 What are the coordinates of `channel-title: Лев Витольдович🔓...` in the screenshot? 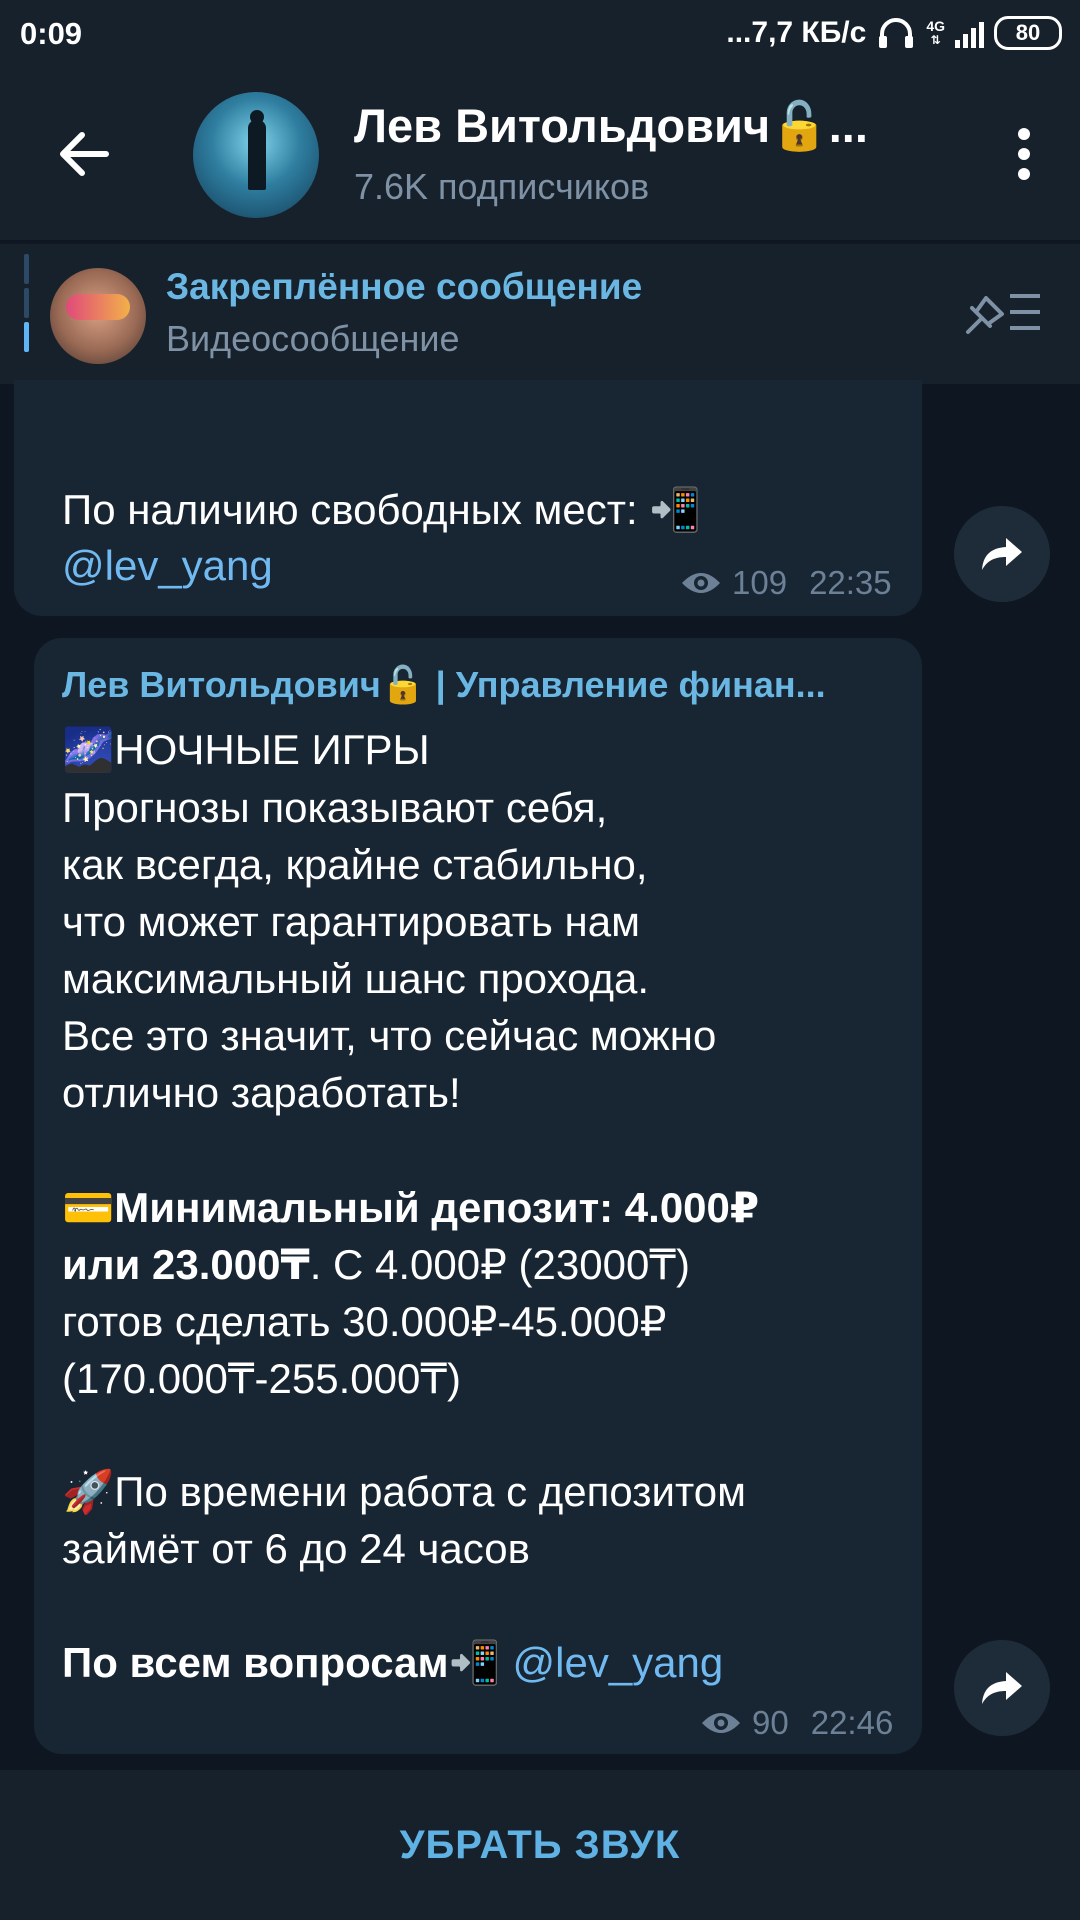 It's located at (634, 126).